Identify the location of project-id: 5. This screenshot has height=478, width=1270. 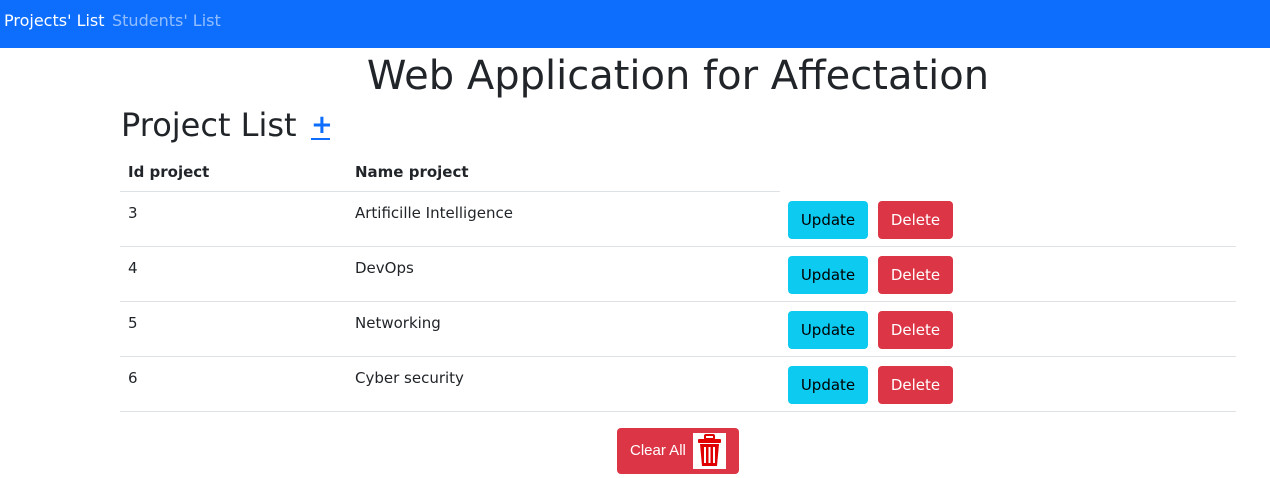
(133, 323).